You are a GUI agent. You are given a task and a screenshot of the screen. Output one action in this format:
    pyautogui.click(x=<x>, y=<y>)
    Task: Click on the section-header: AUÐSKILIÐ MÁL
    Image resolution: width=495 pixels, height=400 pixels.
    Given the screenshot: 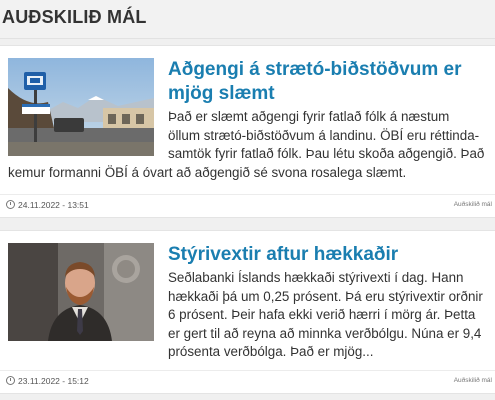 What is the action you would take?
    pyautogui.click(x=247, y=19)
    